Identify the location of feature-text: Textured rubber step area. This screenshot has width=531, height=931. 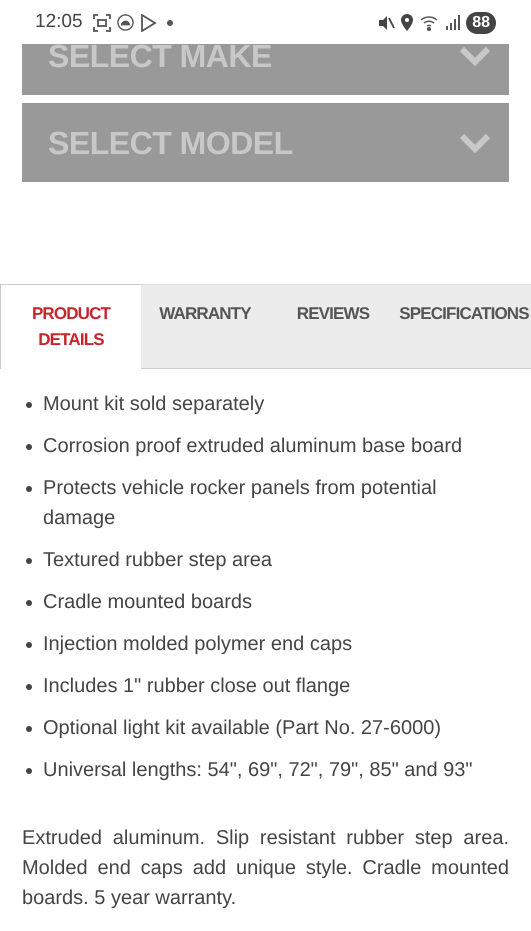
(157, 560).